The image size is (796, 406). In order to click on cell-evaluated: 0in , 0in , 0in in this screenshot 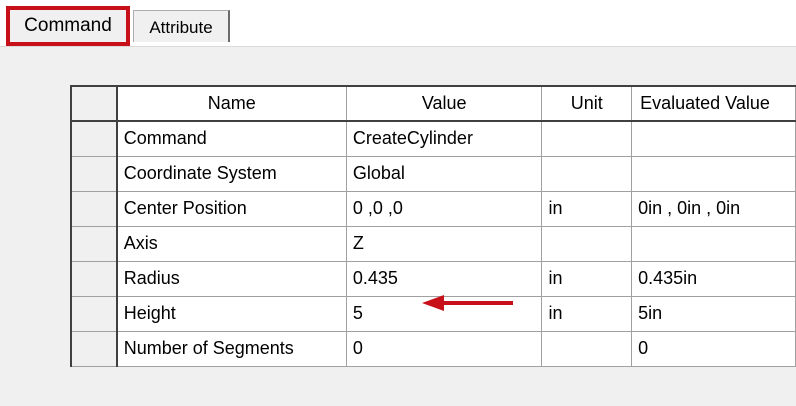, I will do `click(713, 208)`.